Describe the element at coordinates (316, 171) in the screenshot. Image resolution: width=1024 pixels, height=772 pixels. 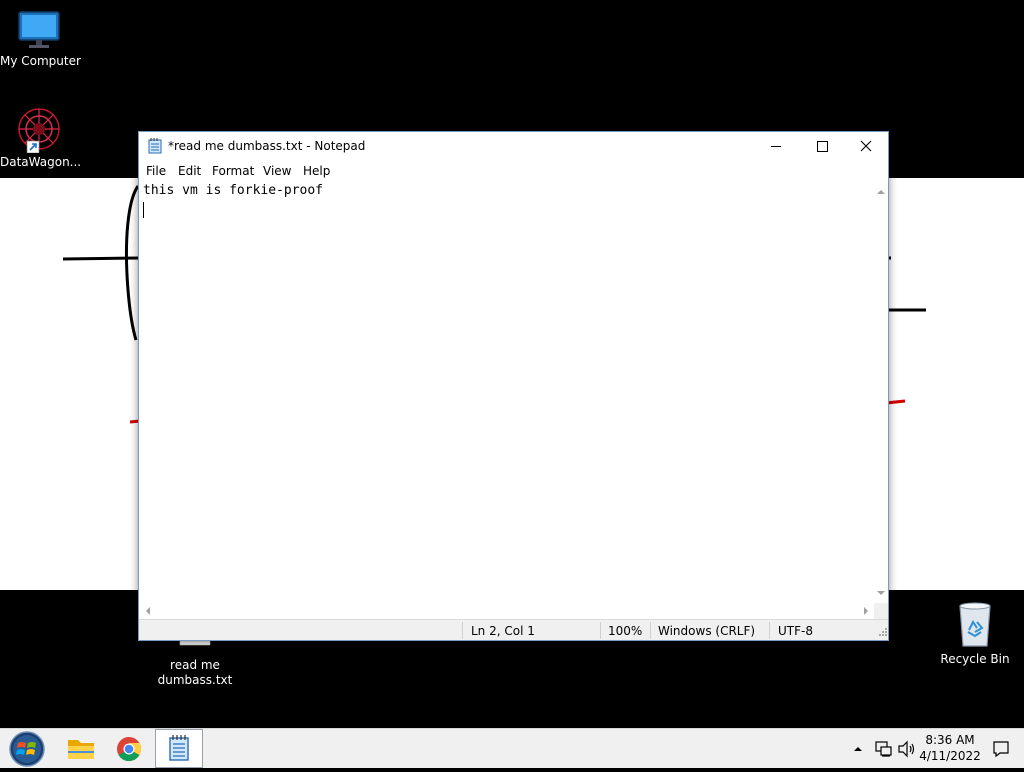
I see `menu-help: Help` at that location.